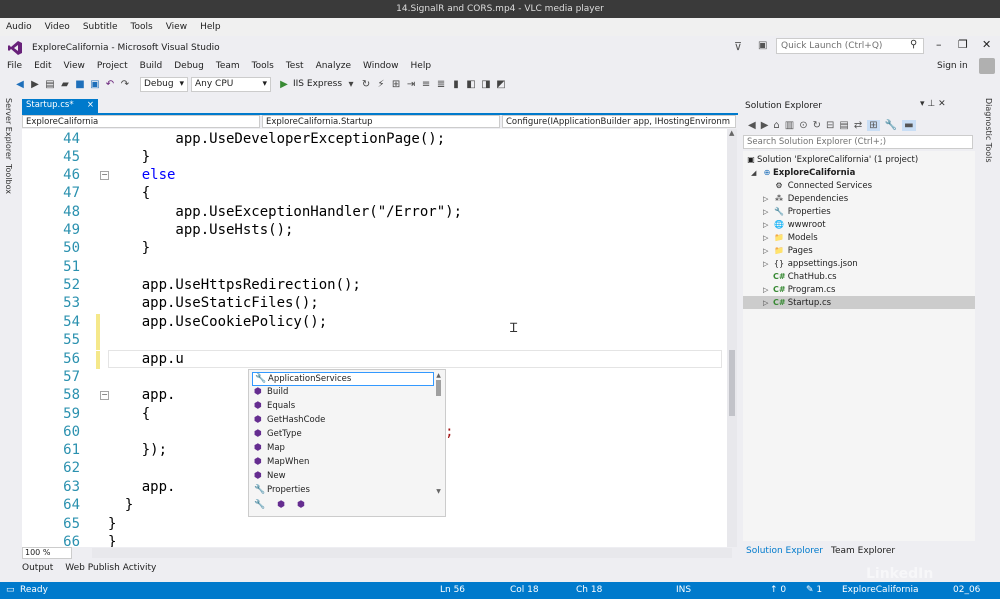 The height and width of the screenshot is (599, 1000). What do you see at coordinates (879, 211) in the screenshot?
I see `tree-item-properties: ▷ 🔧 Properties` at bounding box center [879, 211].